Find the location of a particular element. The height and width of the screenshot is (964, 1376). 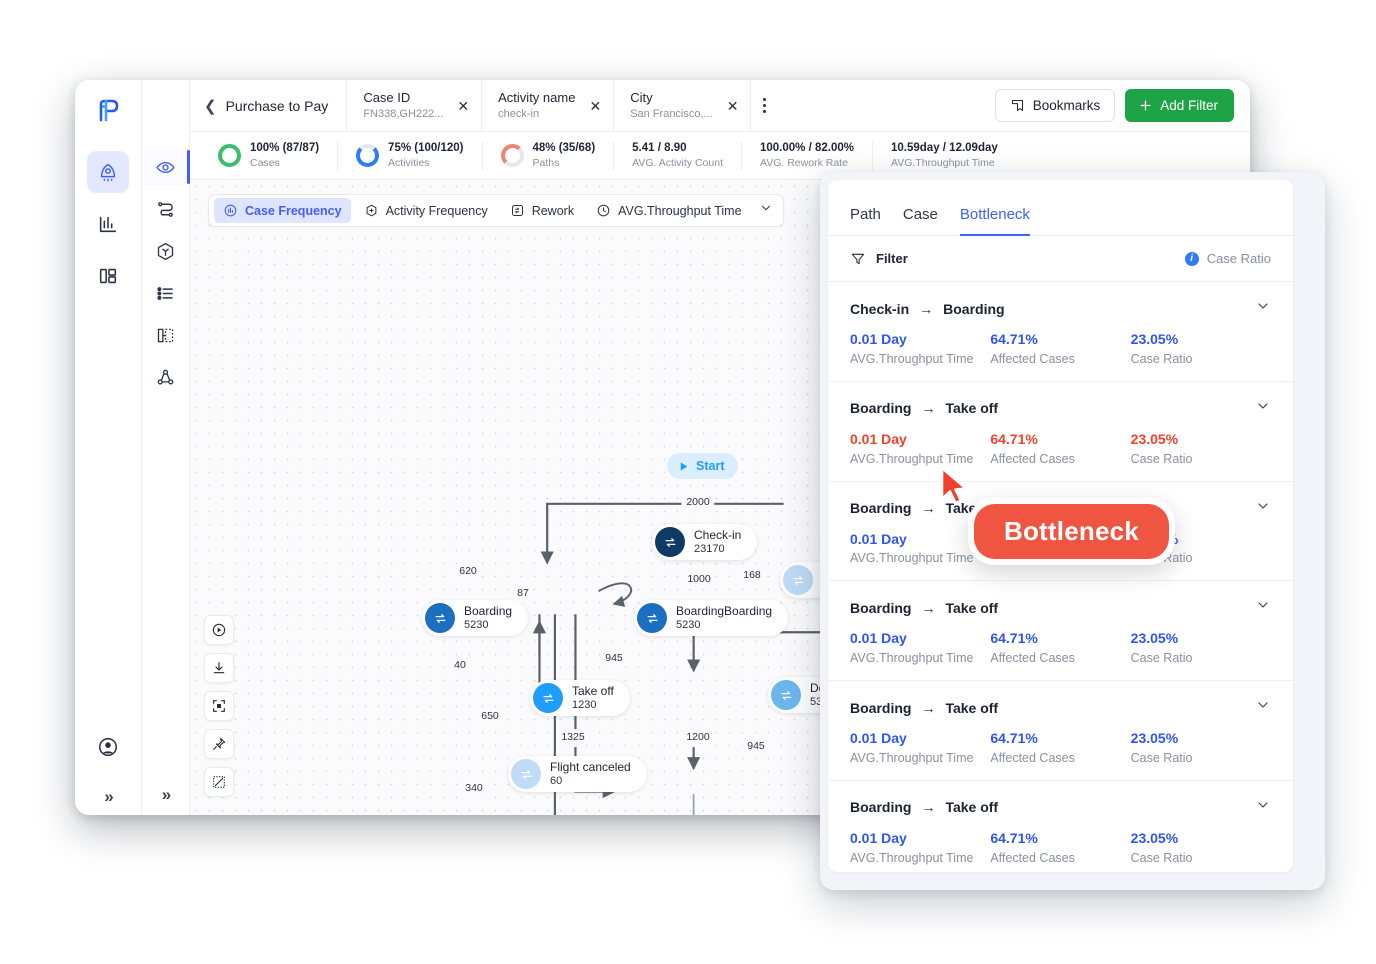

pin-button is located at coordinates (219, 744).